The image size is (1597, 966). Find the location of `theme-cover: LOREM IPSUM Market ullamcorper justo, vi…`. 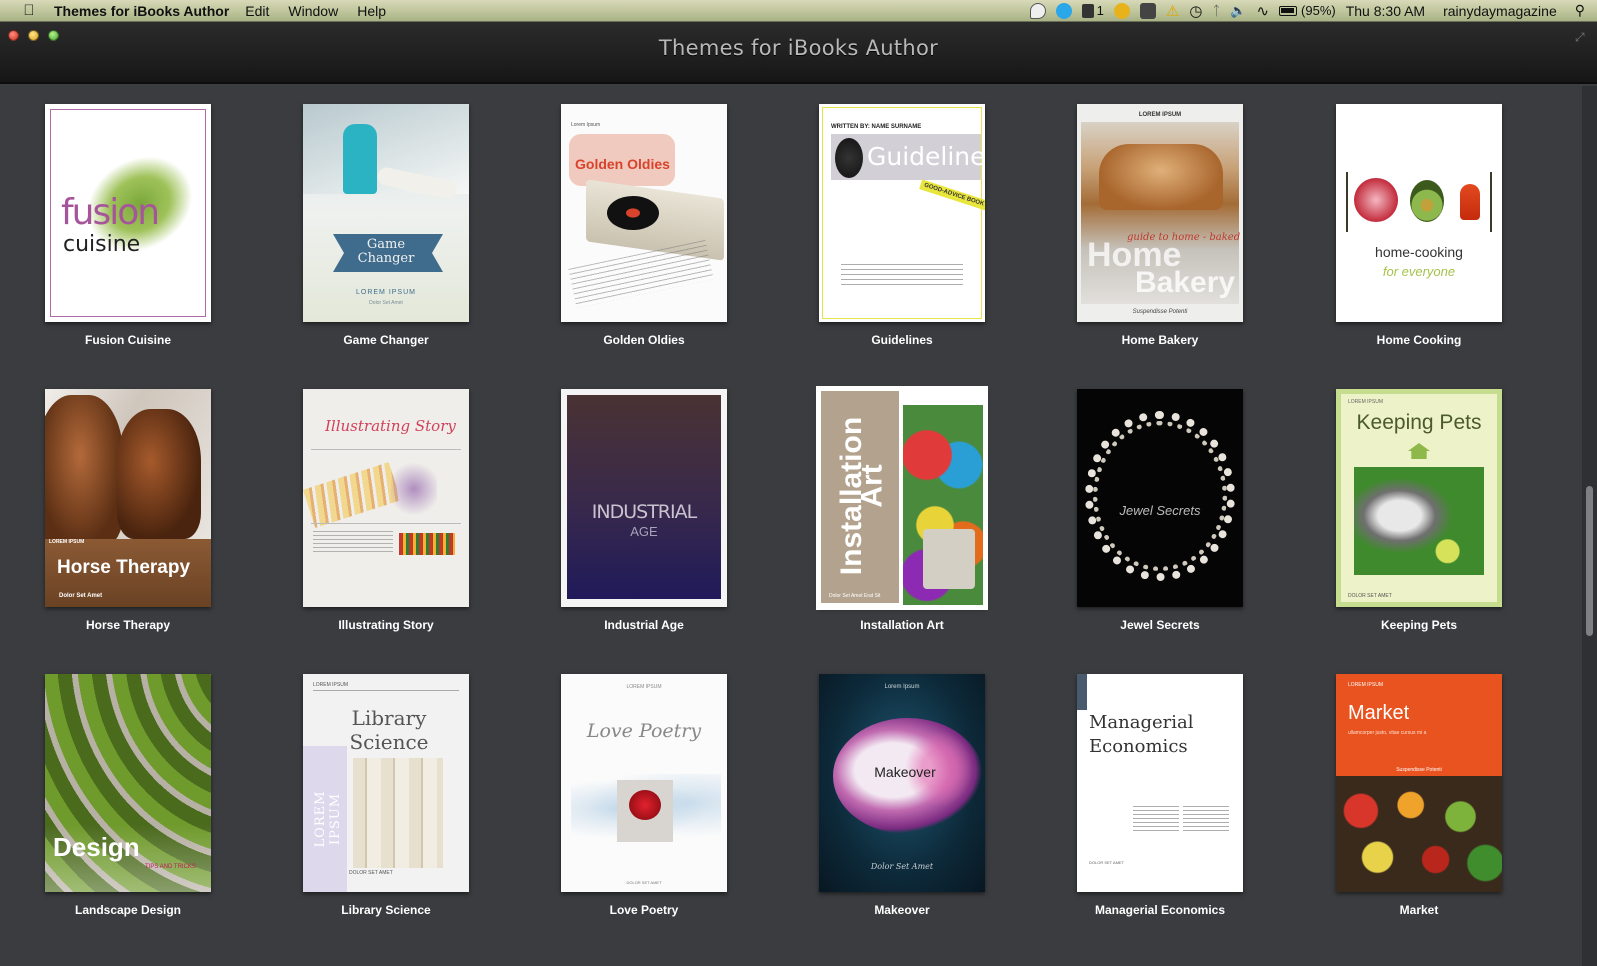

theme-cover: LOREM IPSUM Market ullamcorper justo, vi… is located at coordinates (1419, 783).